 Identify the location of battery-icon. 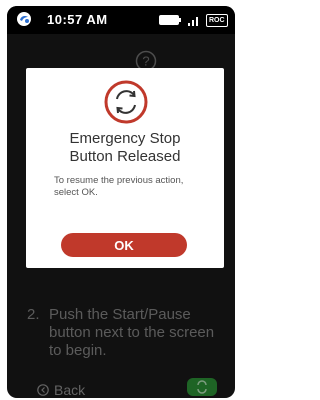
(170, 20).